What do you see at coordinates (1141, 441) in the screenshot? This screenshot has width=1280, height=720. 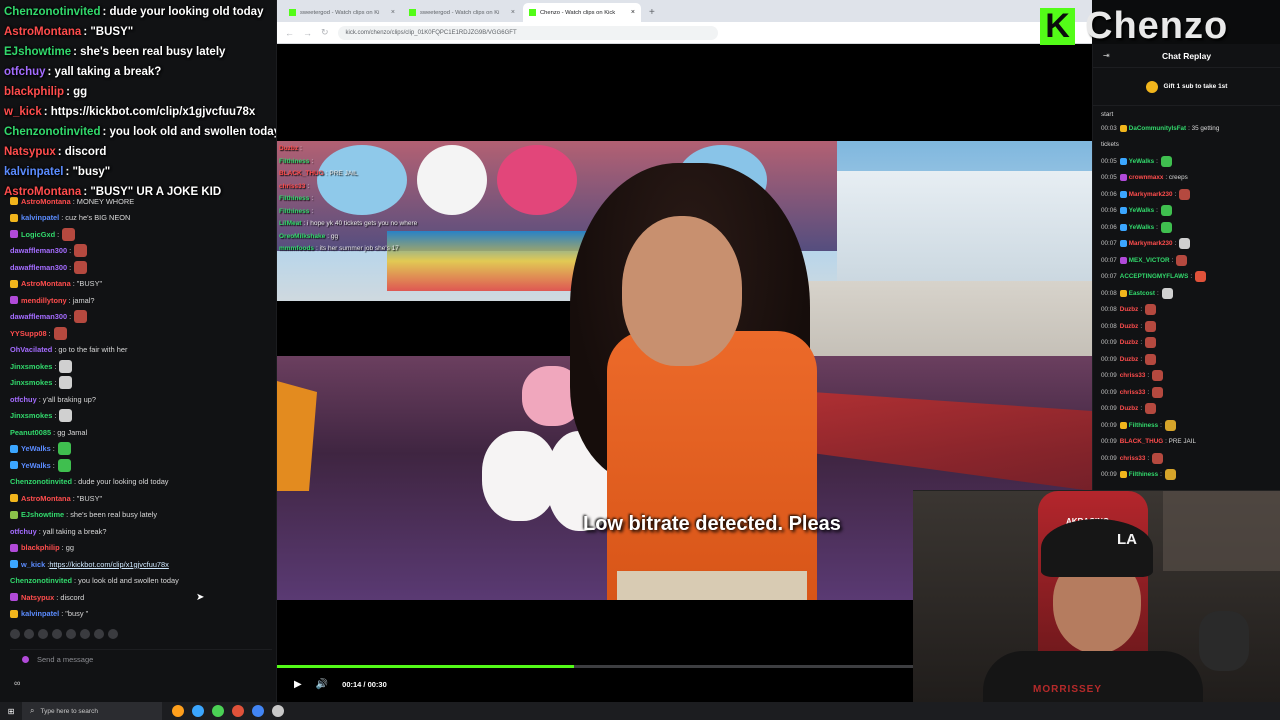 I see `chat-username: BLACK_THUG` at bounding box center [1141, 441].